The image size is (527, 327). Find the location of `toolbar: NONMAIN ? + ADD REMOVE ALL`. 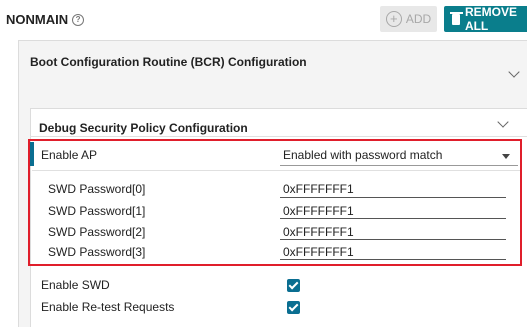

toolbar: NONMAIN ? + ADD REMOVE ALL is located at coordinates (263, 19).